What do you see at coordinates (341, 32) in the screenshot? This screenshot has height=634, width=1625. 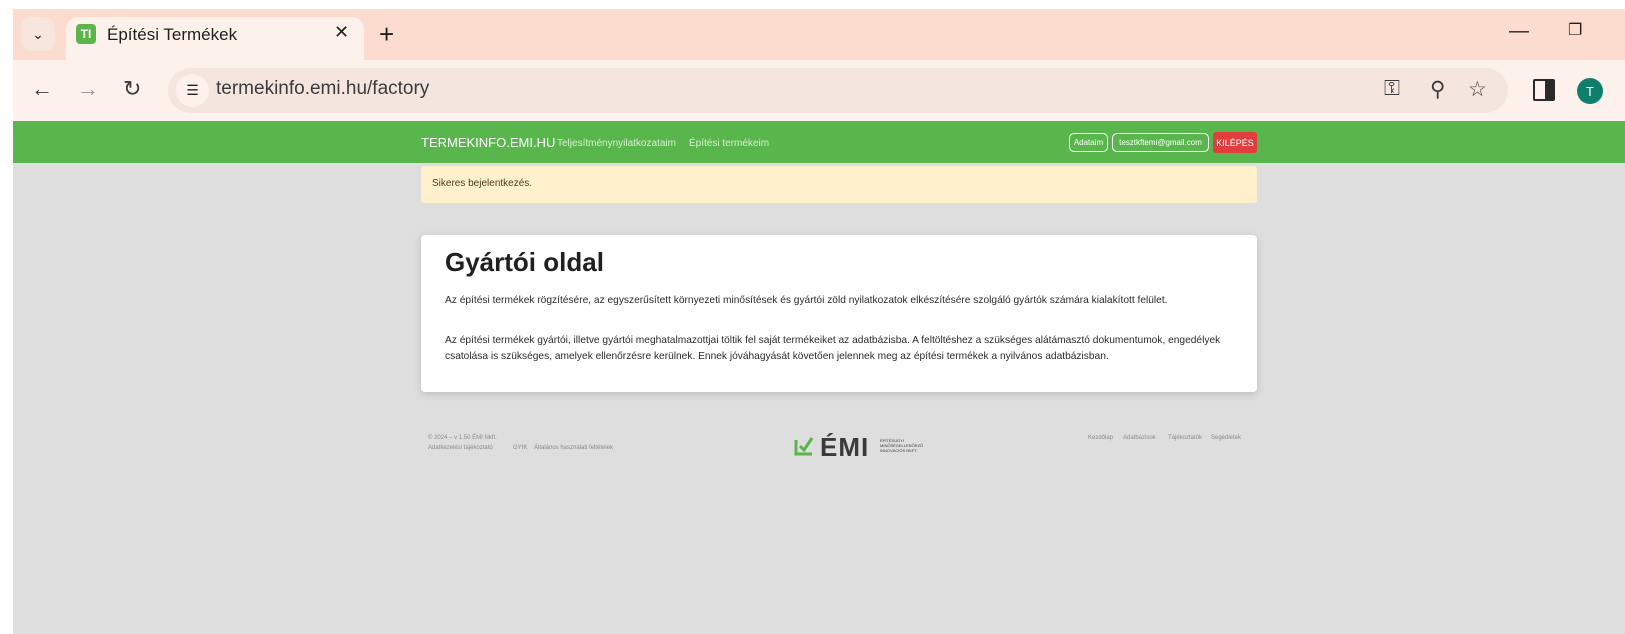 I see `close-icon: ✕` at bounding box center [341, 32].